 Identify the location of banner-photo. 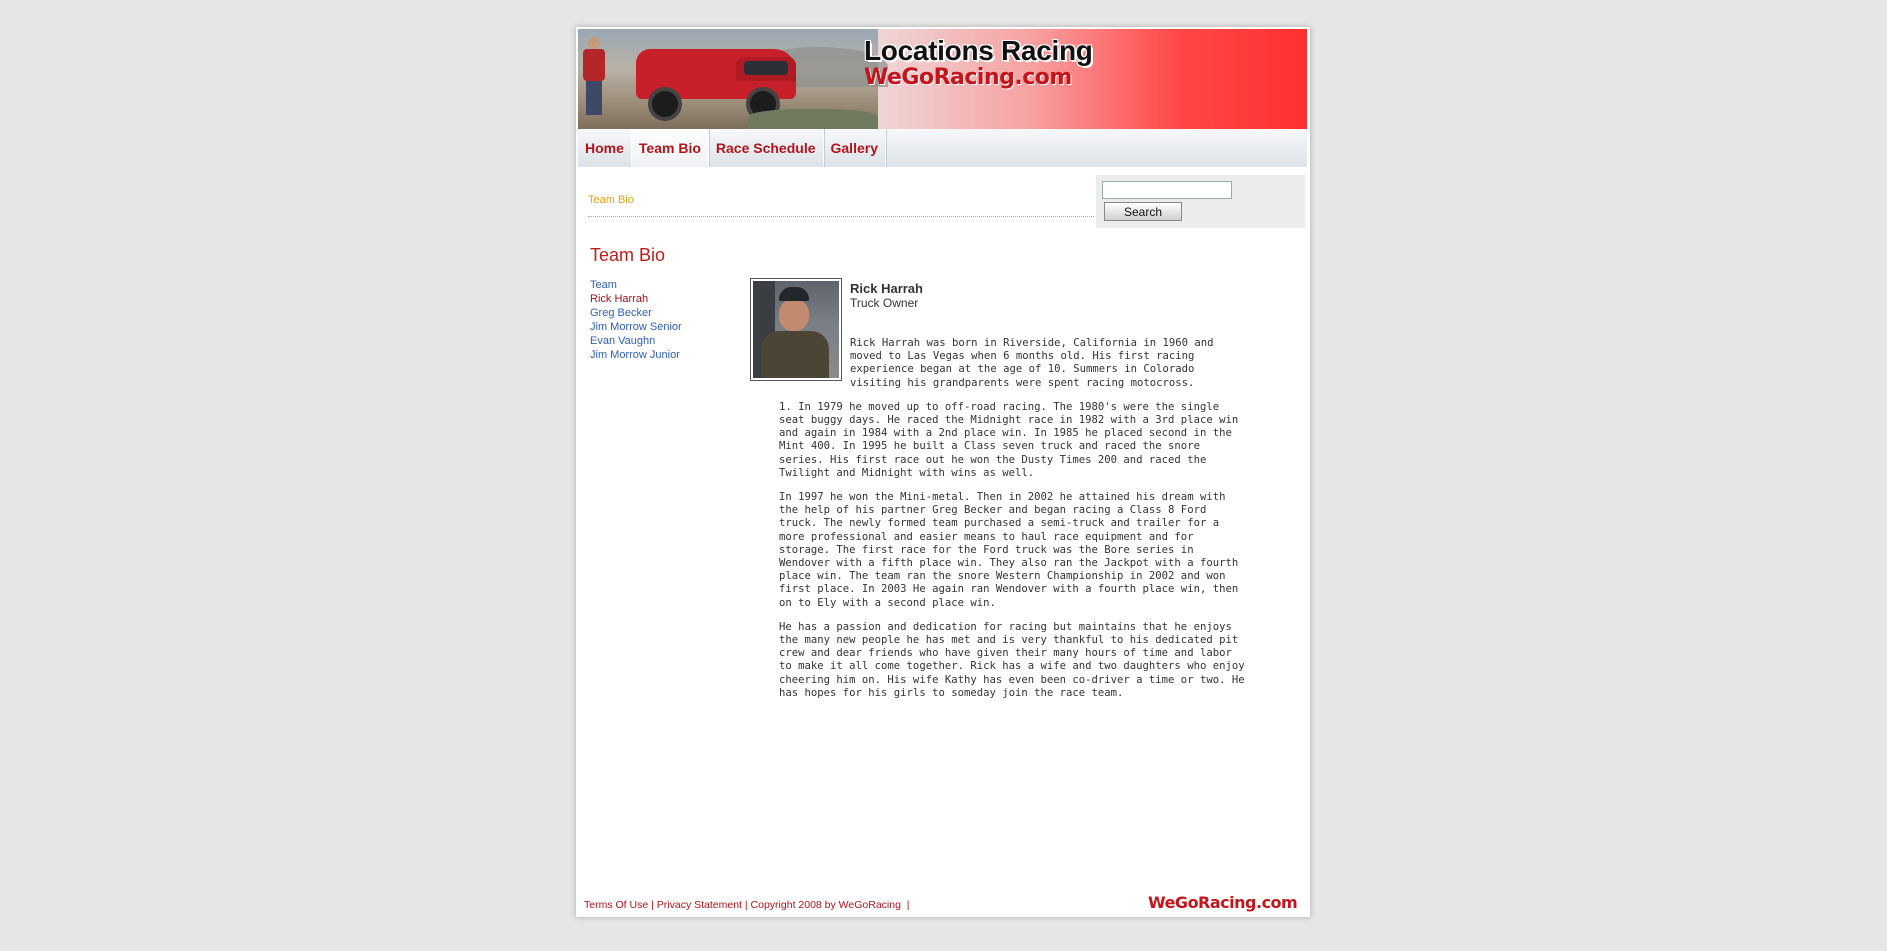
(733, 79).